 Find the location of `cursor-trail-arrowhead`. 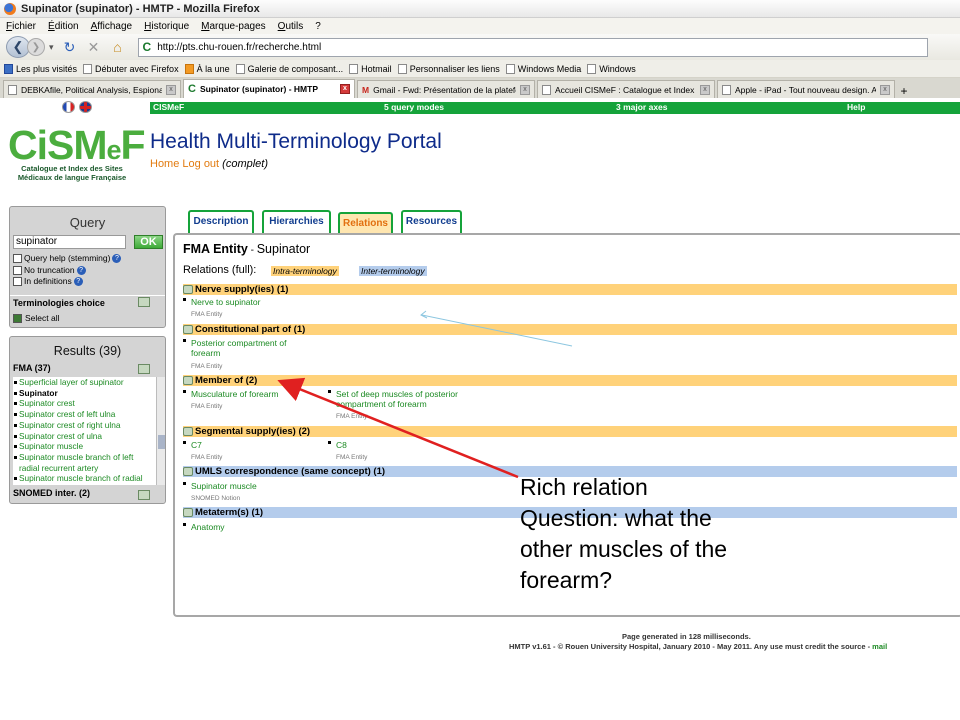

cursor-trail-arrowhead is located at coordinates (424, 314).